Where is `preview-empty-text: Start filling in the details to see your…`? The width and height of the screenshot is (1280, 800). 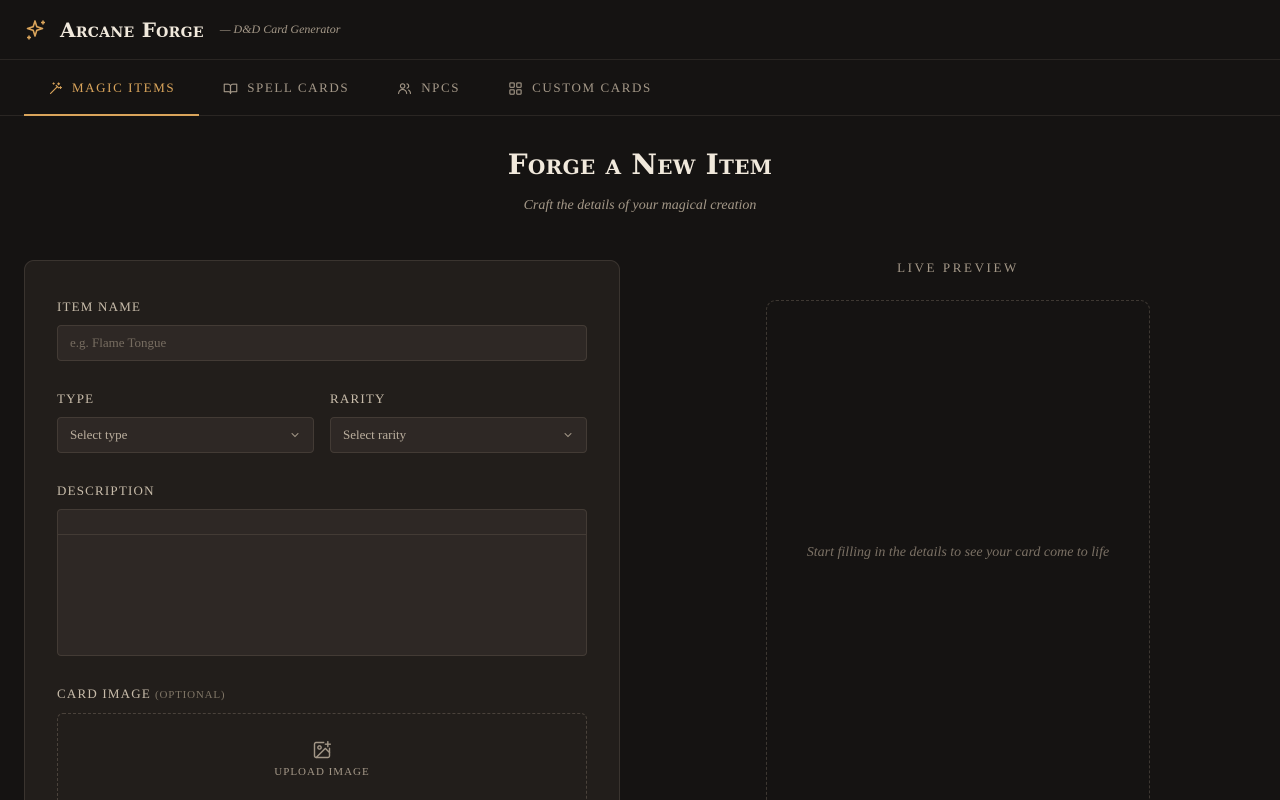
preview-empty-text: Start filling in the details to see your… is located at coordinates (958, 552).